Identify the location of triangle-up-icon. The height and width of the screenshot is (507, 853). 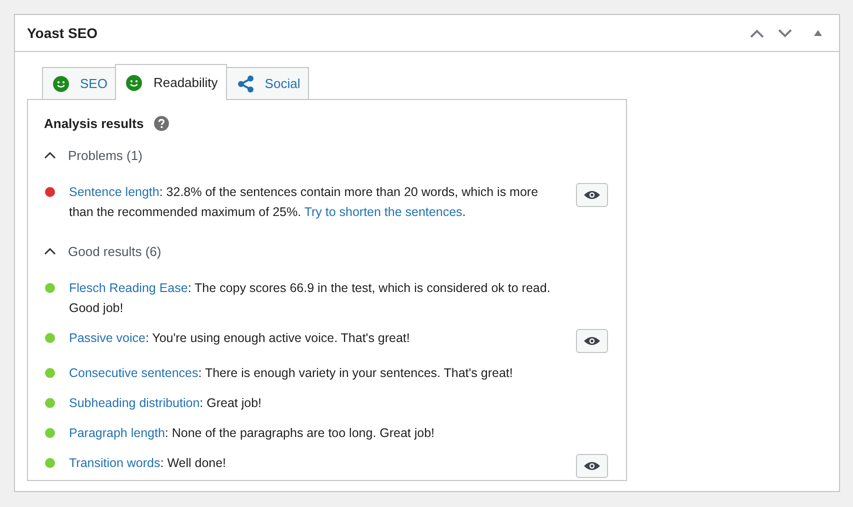
(818, 33).